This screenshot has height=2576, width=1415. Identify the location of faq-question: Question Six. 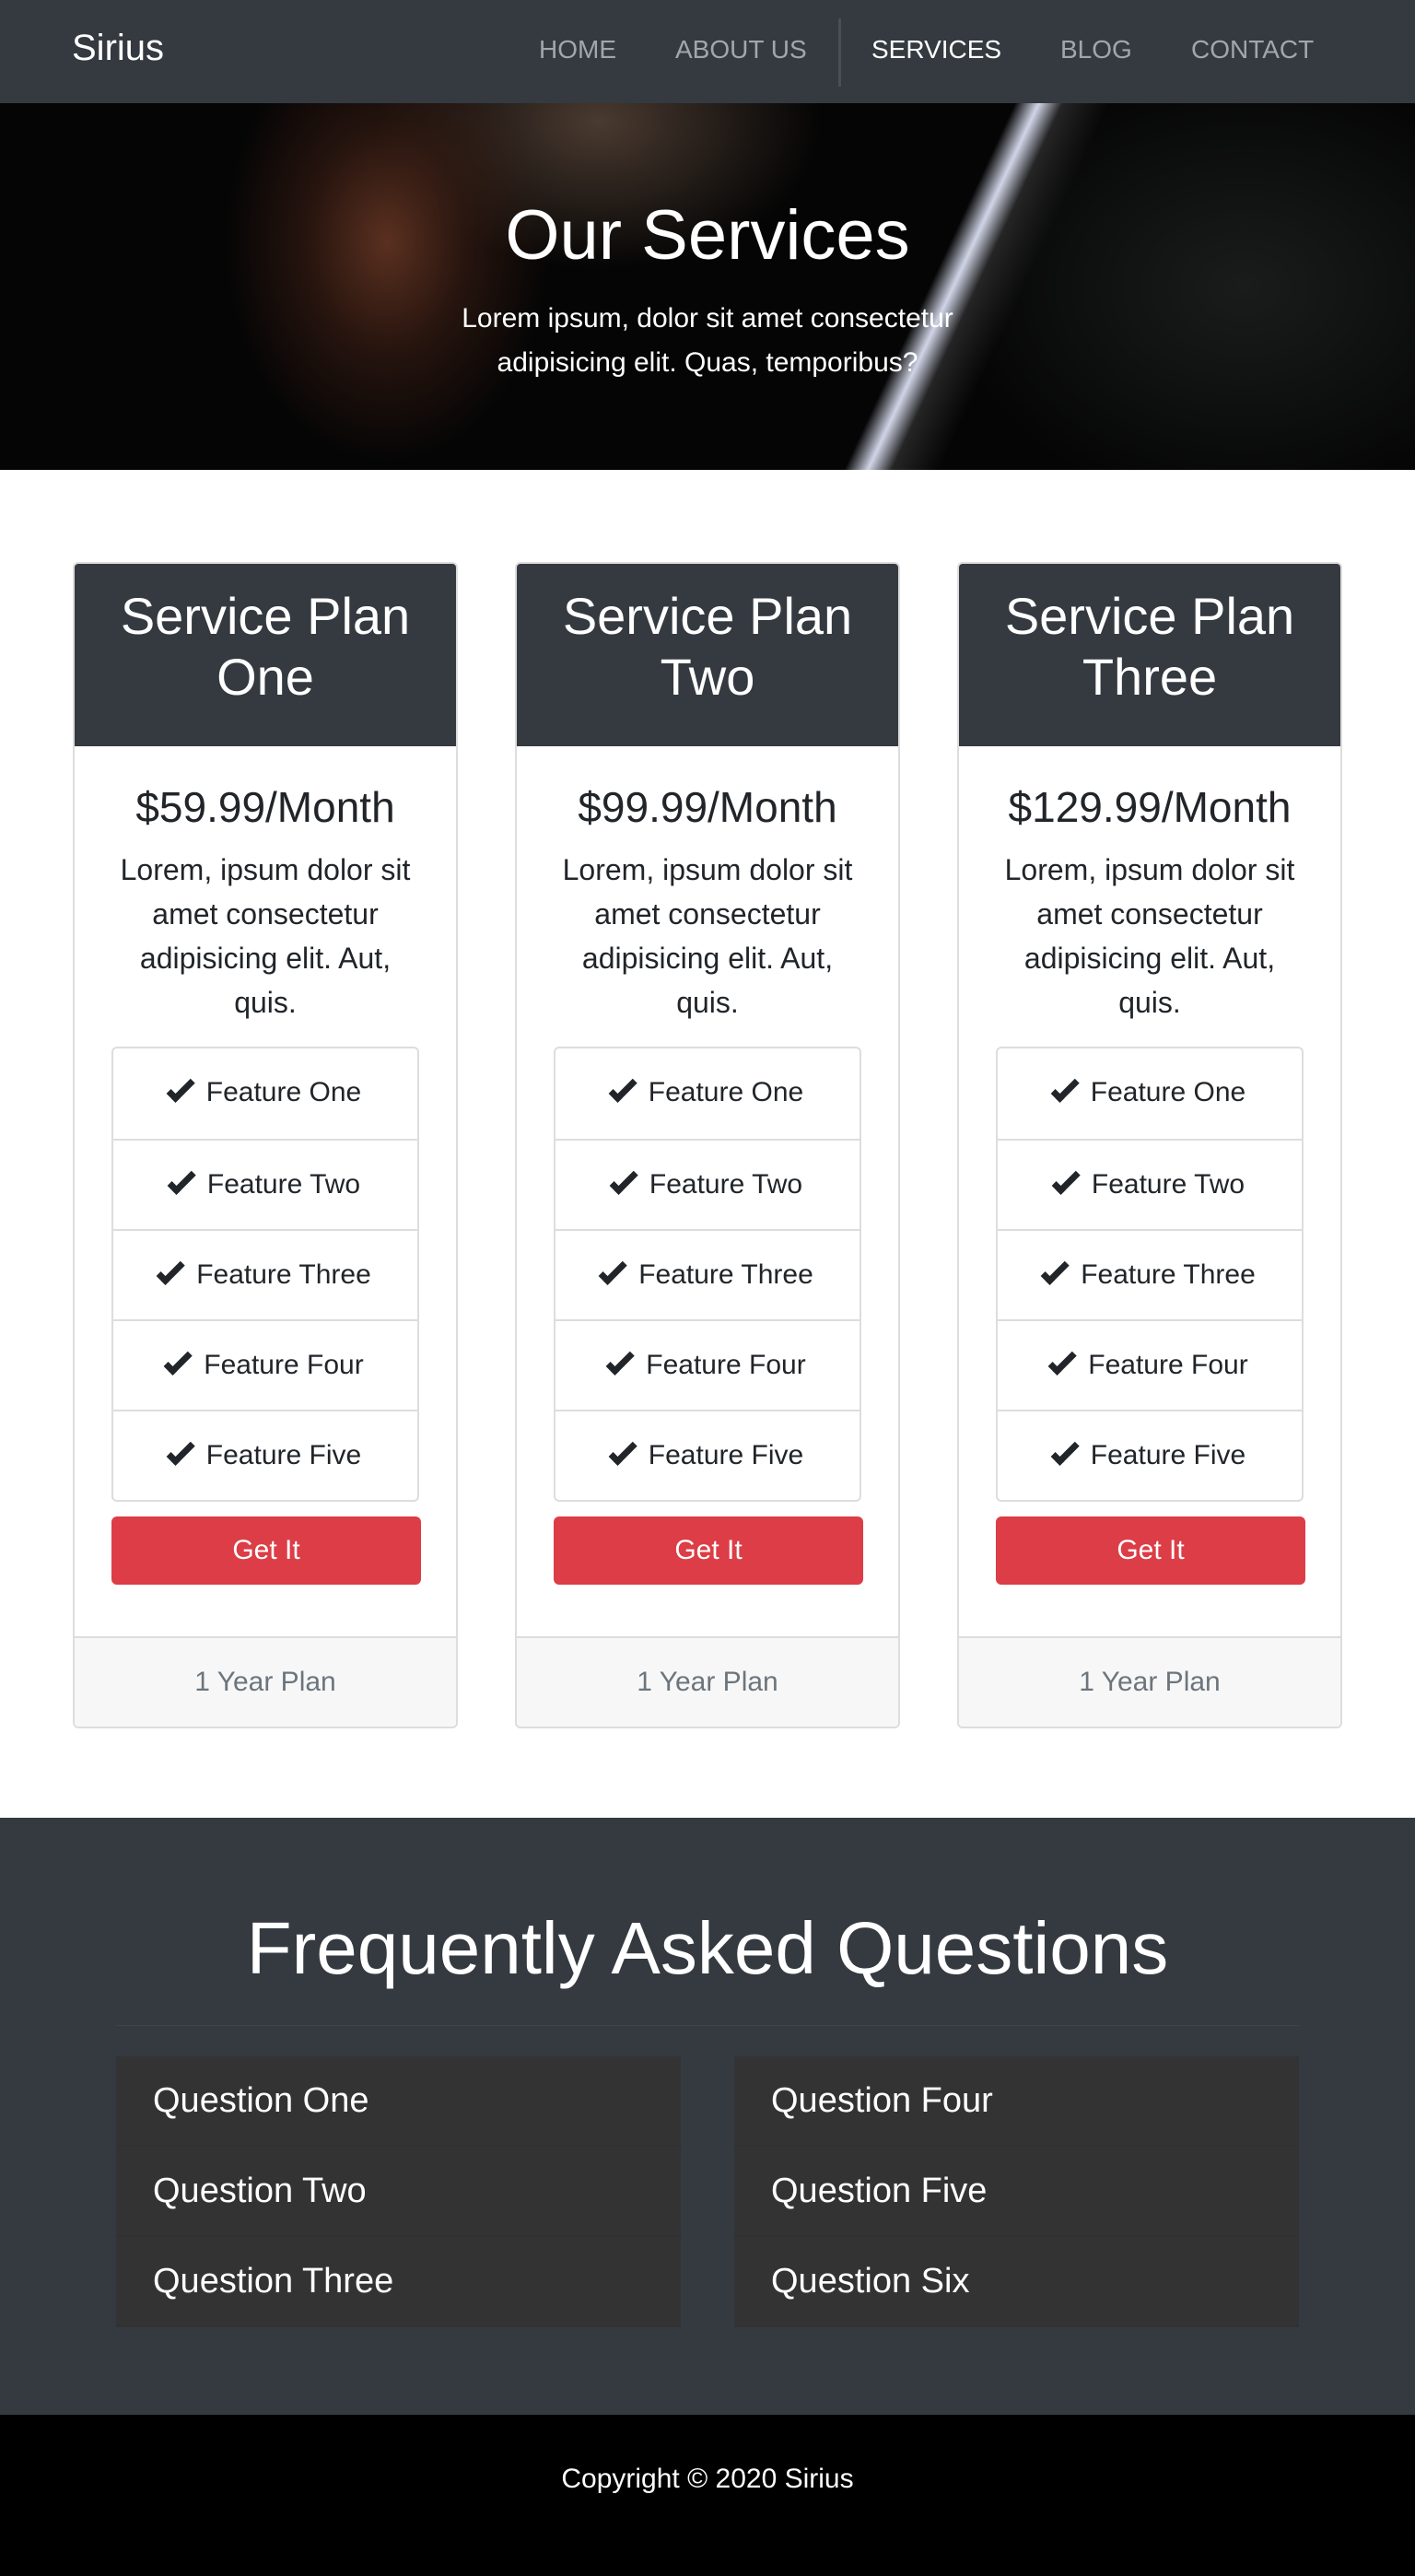
(1016, 2282).